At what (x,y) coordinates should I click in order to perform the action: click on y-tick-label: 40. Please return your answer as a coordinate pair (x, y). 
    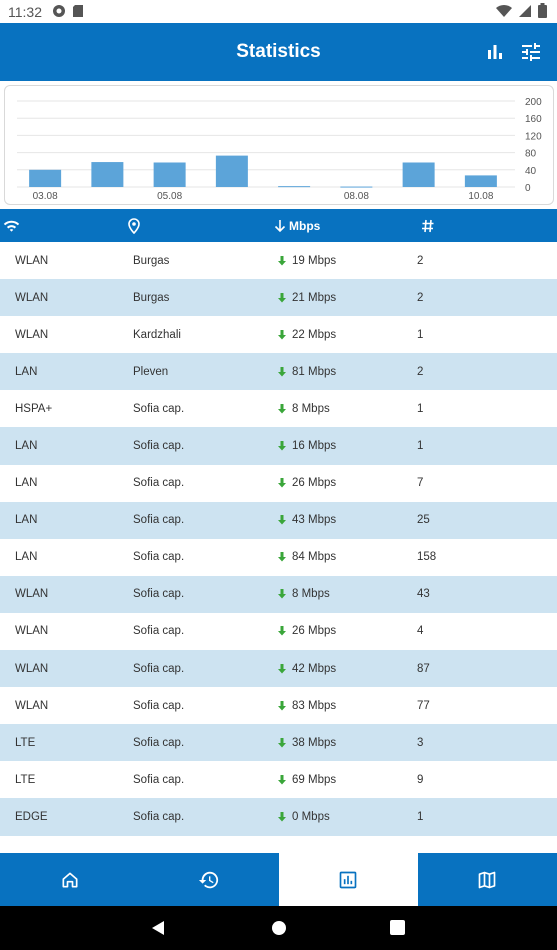
    Looking at the image, I should click on (531, 171).